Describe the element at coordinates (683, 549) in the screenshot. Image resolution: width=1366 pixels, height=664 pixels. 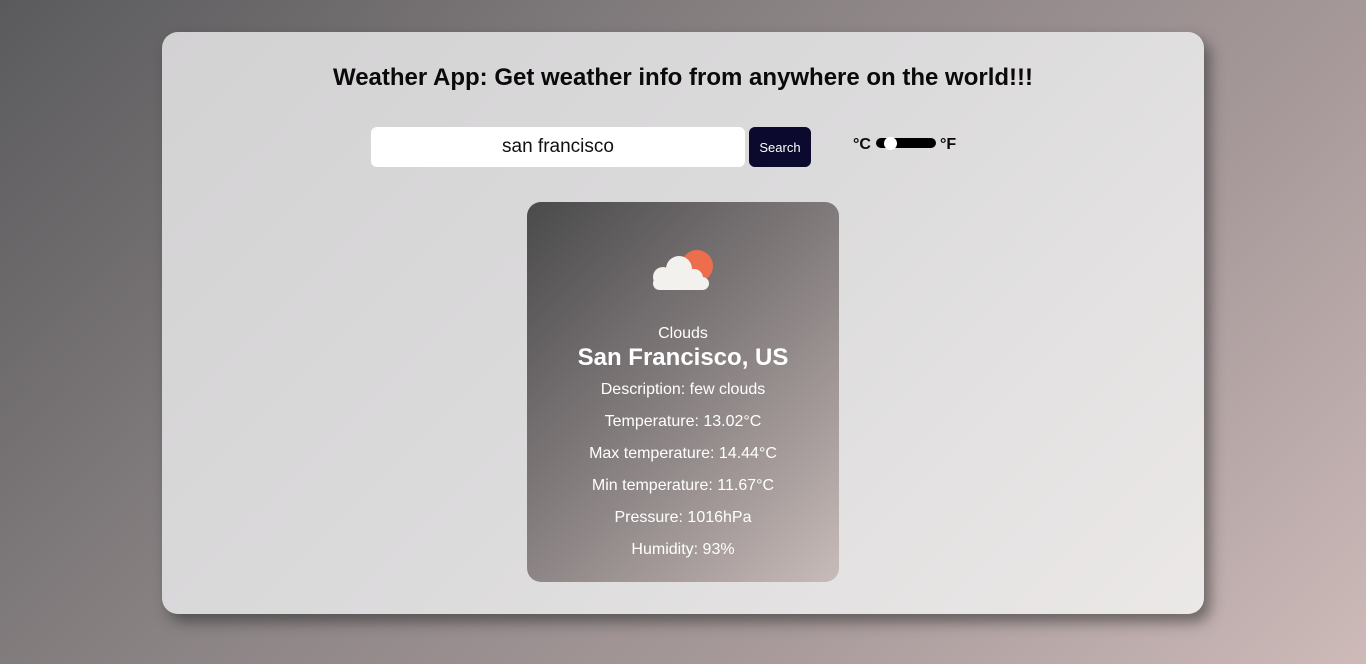
I see `humidity-text: Humidity: 93%` at that location.